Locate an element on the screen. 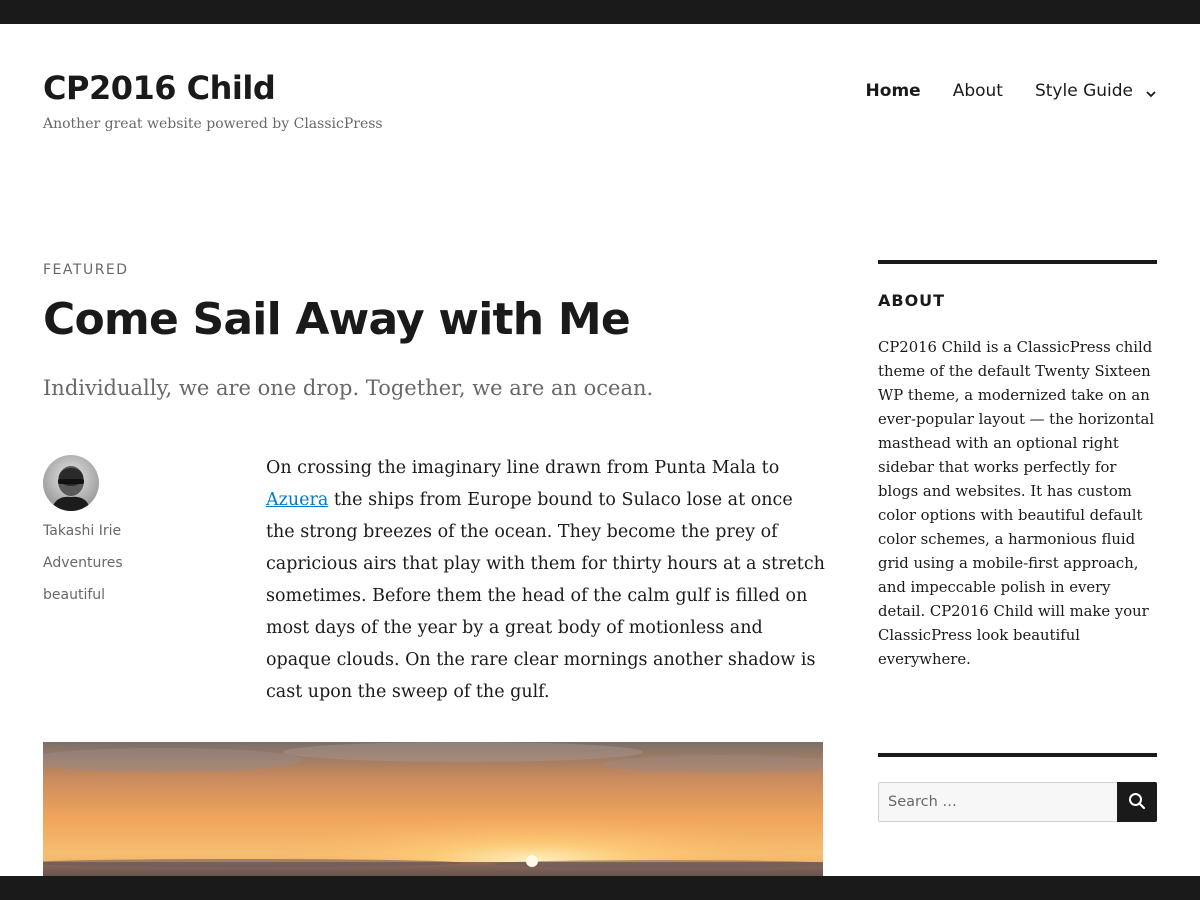 The image size is (1200, 900). search-form is located at coordinates (1017, 802).